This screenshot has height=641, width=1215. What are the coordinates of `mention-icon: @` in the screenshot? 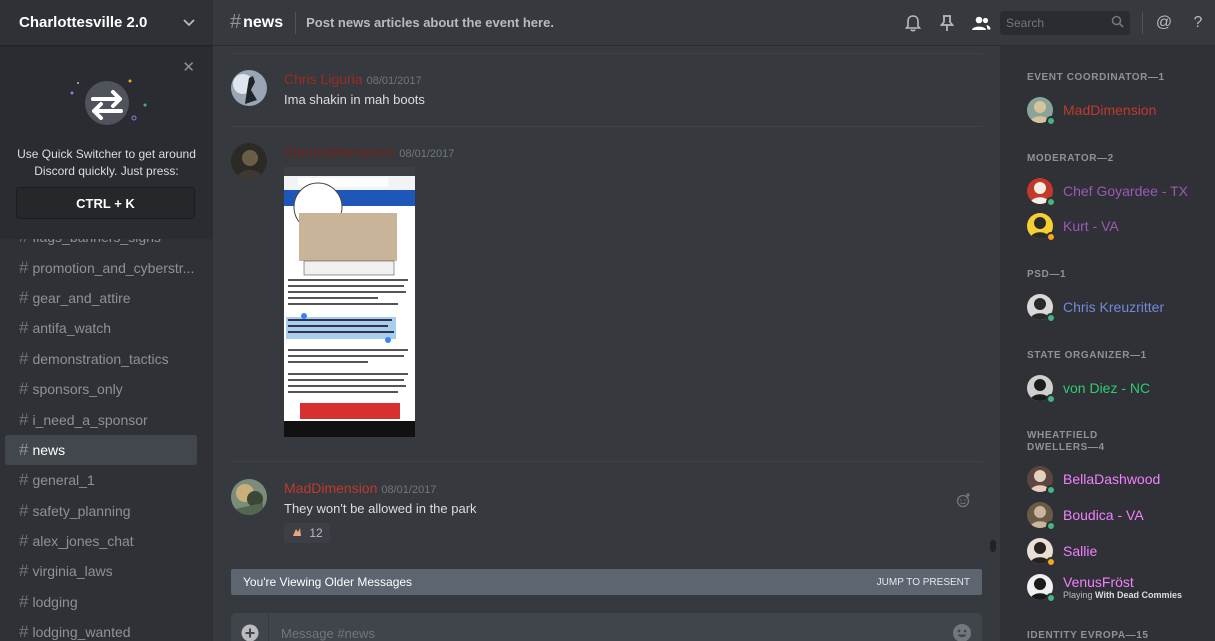 It's located at (1164, 23).